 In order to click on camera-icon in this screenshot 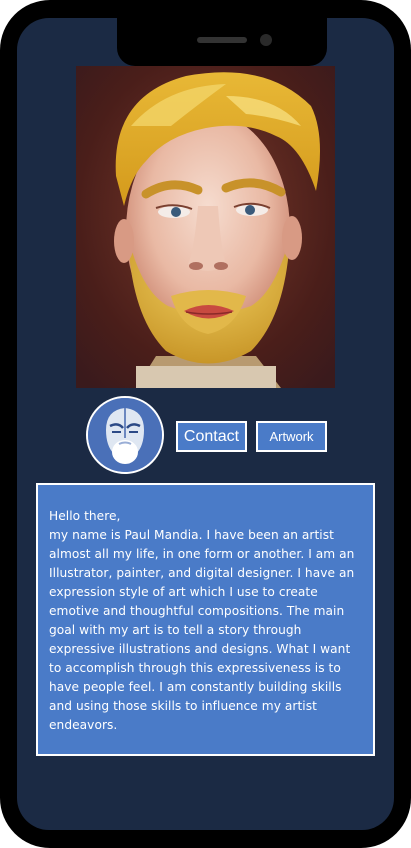, I will do `click(266, 40)`.